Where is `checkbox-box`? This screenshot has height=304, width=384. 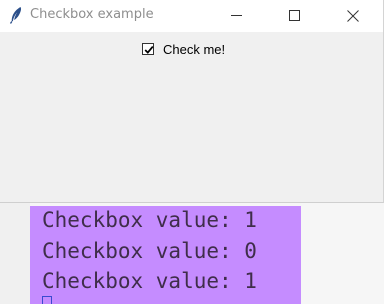
checkbox-box is located at coordinates (148, 49).